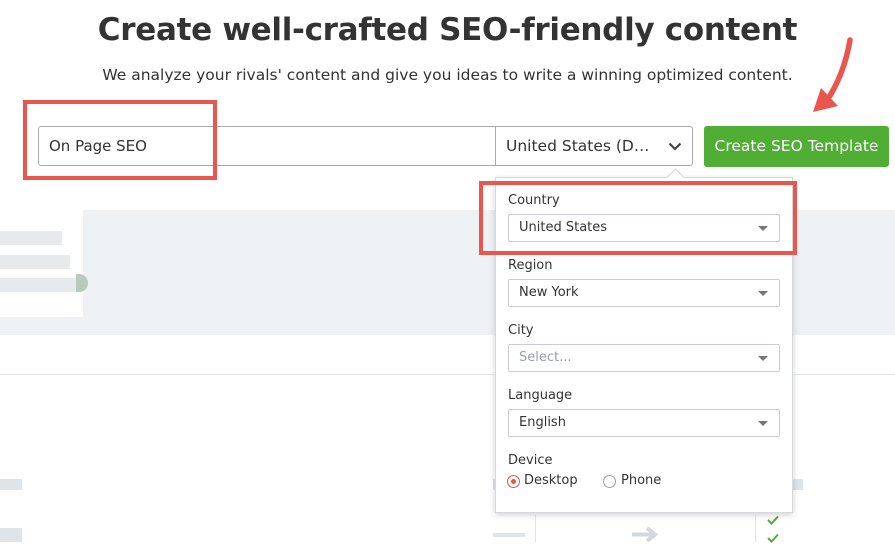 The width and height of the screenshot is (895, 547). Describe the element at coordinates (609, 481) in the screenshot. I see `device-phone-radio` at that location.